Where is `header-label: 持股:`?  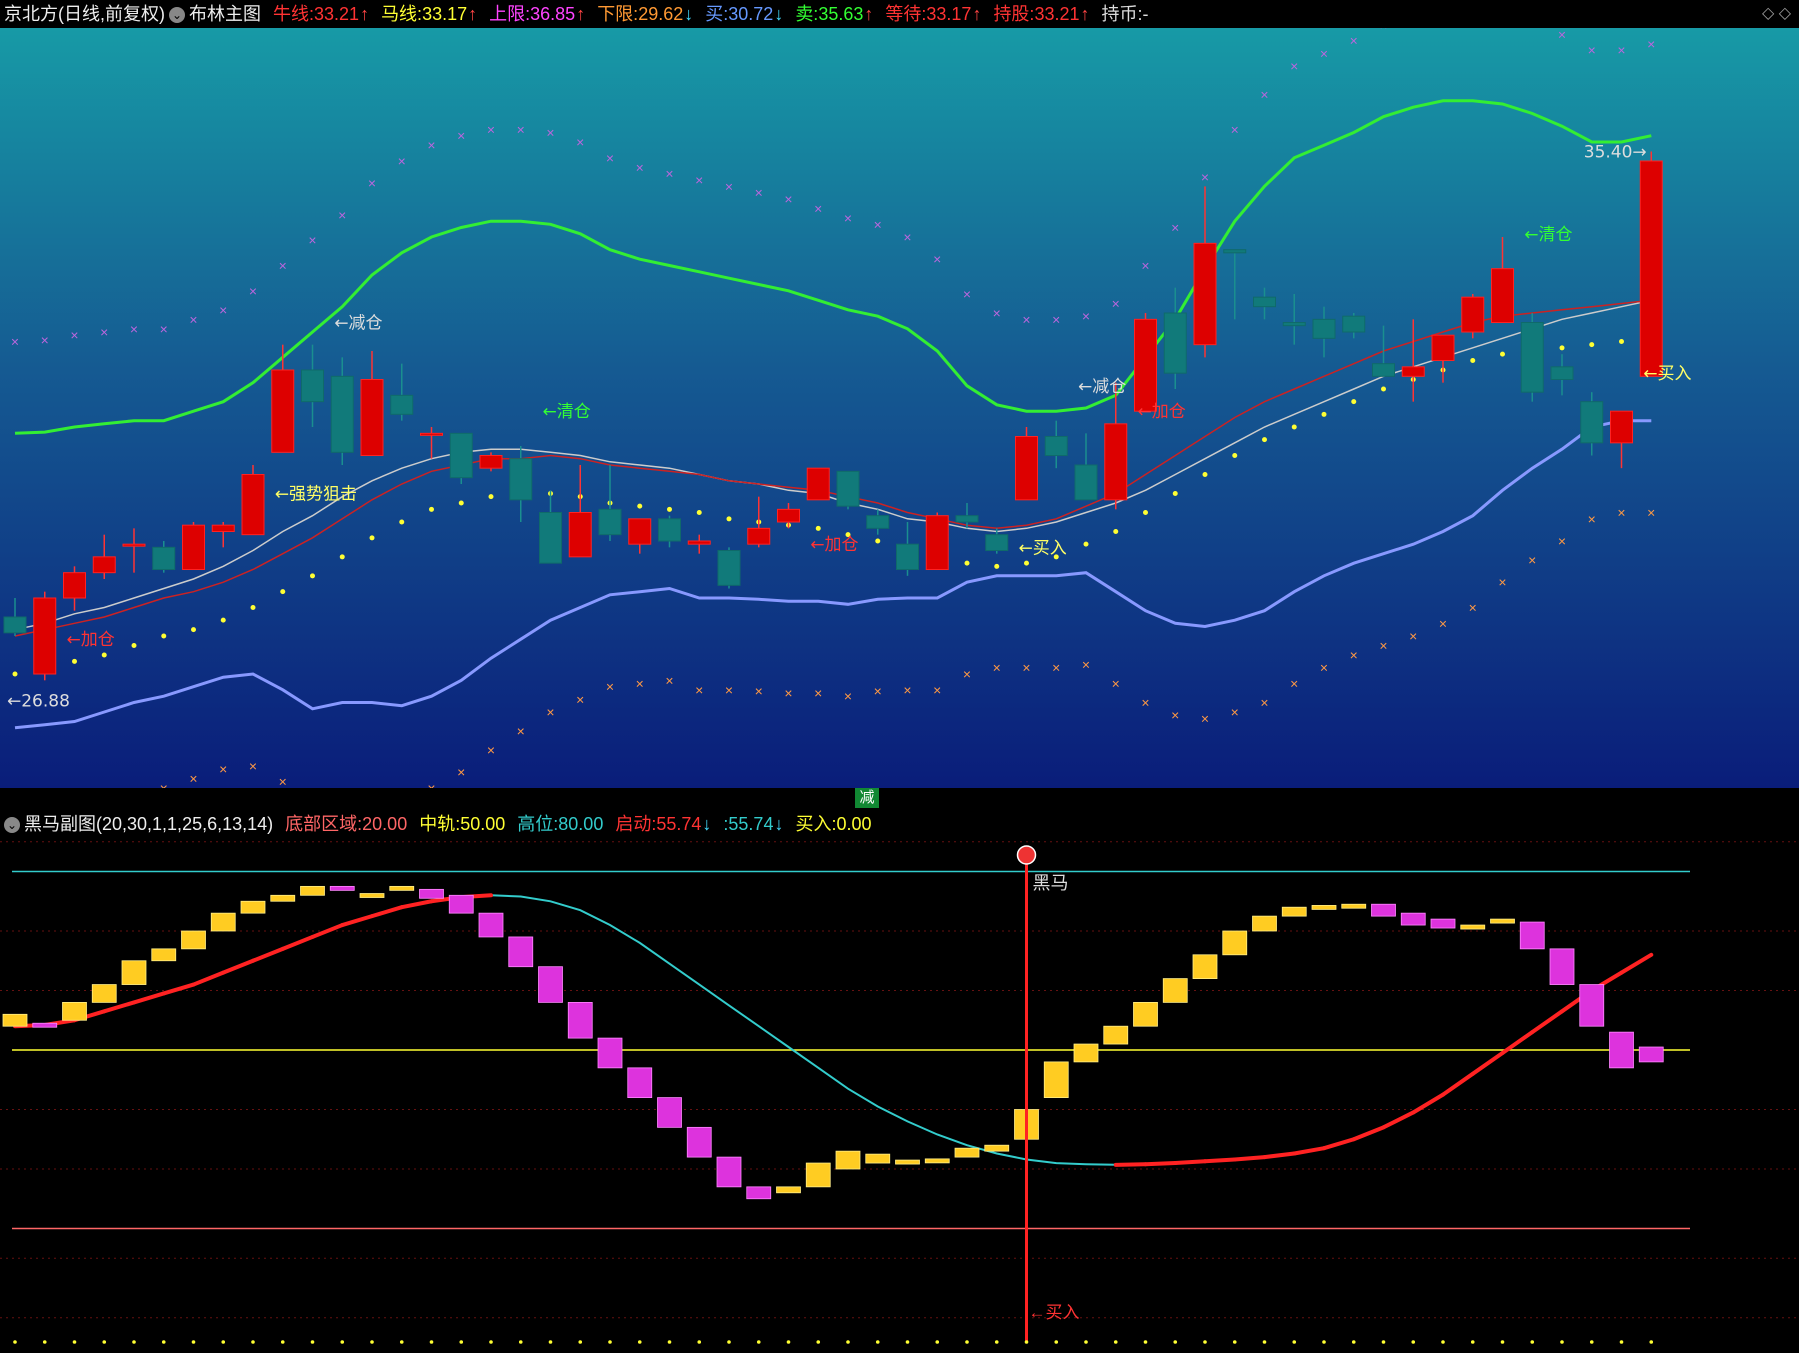
header-label: 持股: is located at coordinates (1014, 14).